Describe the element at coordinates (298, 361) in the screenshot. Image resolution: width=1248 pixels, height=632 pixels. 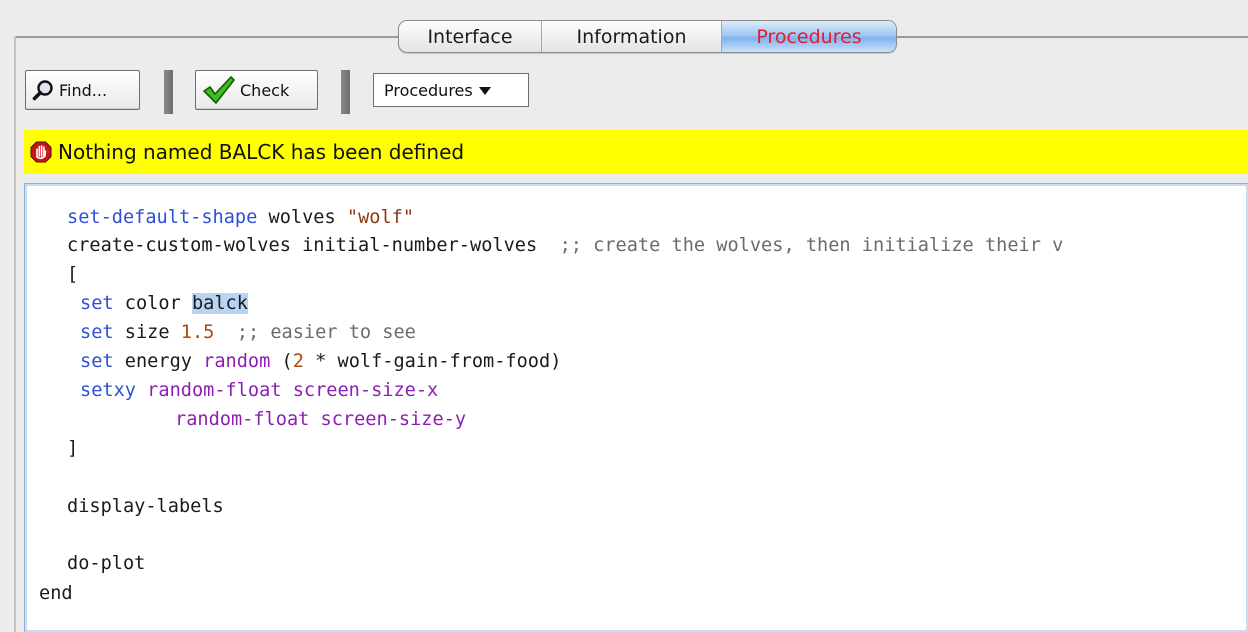
I see `number-token: 2` at that location.